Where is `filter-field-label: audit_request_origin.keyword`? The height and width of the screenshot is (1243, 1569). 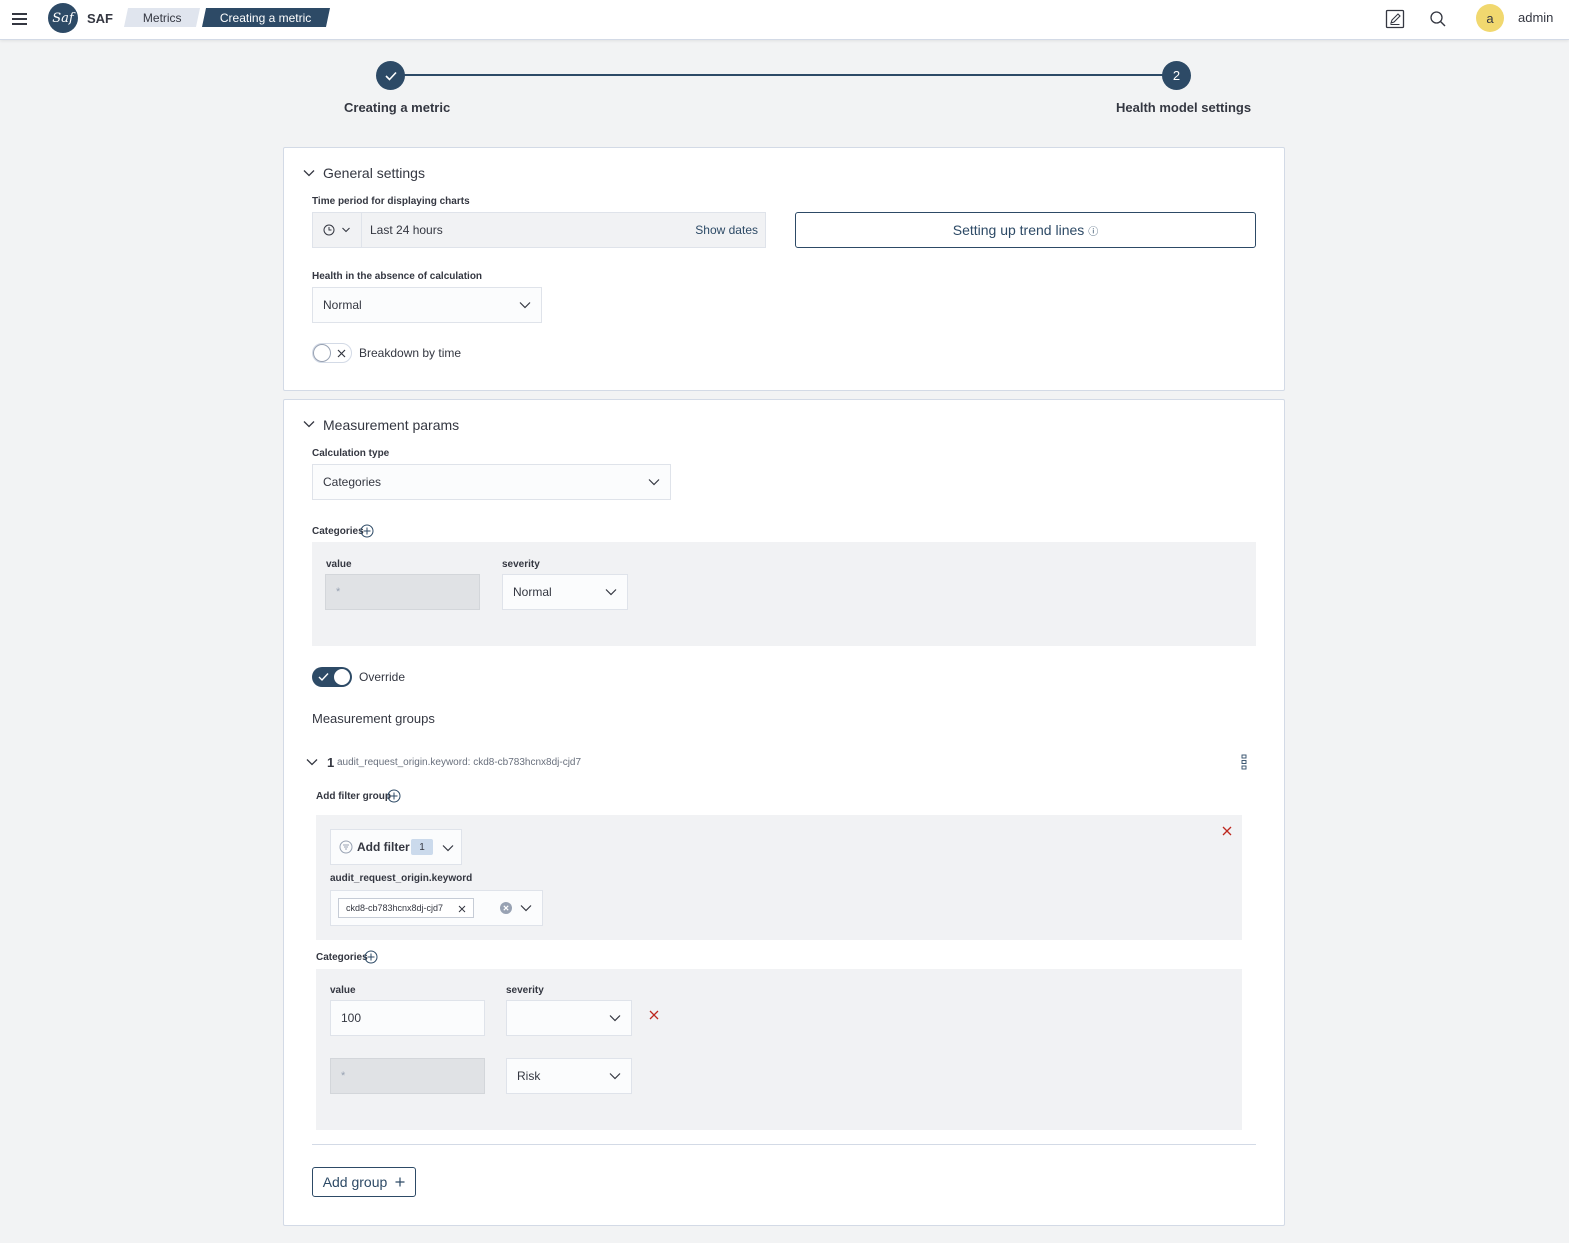
filter-field-label: audit_request_origin.keyword is located at coordinates (401, 878).